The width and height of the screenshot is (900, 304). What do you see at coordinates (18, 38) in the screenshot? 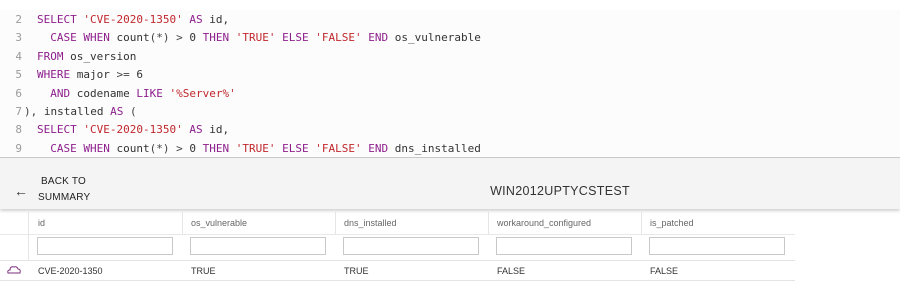
I see `line-number: 3` at bounding box center [18, 38].